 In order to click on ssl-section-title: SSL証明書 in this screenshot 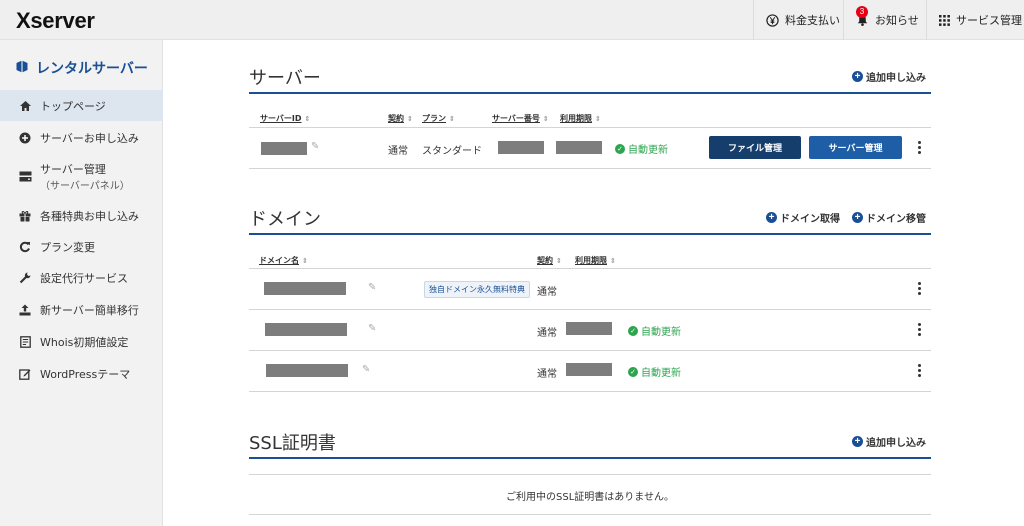, I will do `click(292, 443)`.